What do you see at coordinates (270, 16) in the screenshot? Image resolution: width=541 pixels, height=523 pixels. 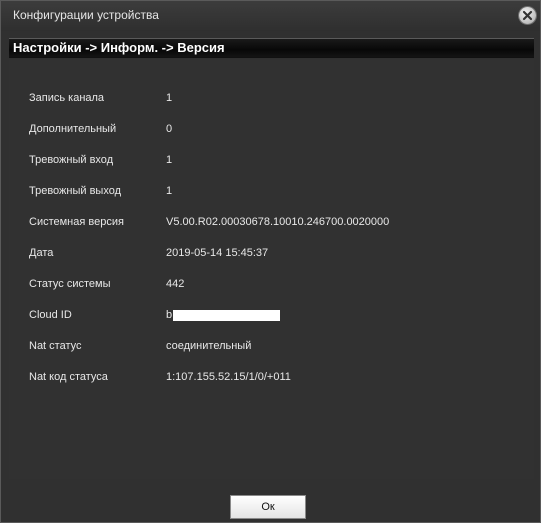 I see `title-bar: Конфигурации устройства` at bounding box center [270, 16].